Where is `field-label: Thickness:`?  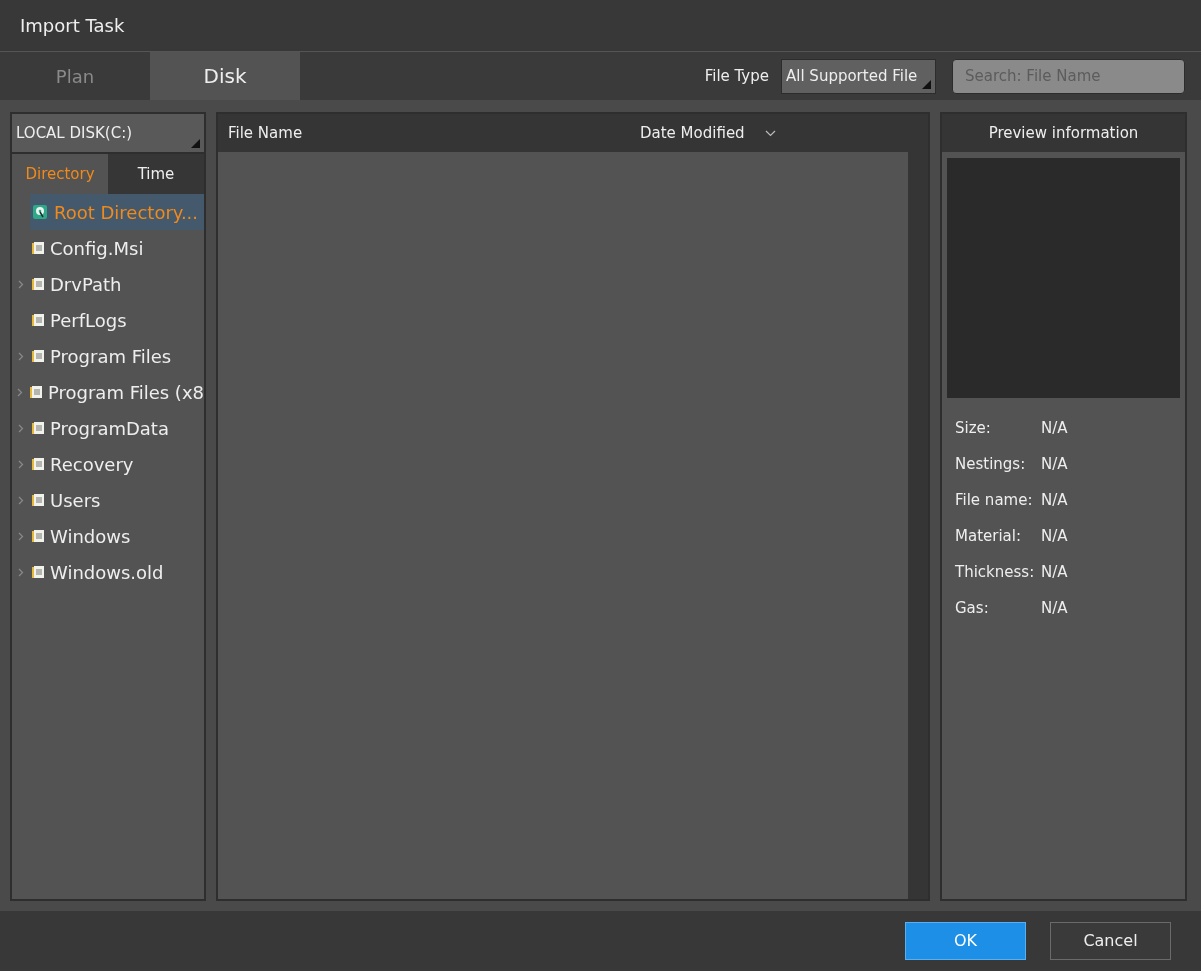 field-label: Thickness: is located at coordinates (995, 572).